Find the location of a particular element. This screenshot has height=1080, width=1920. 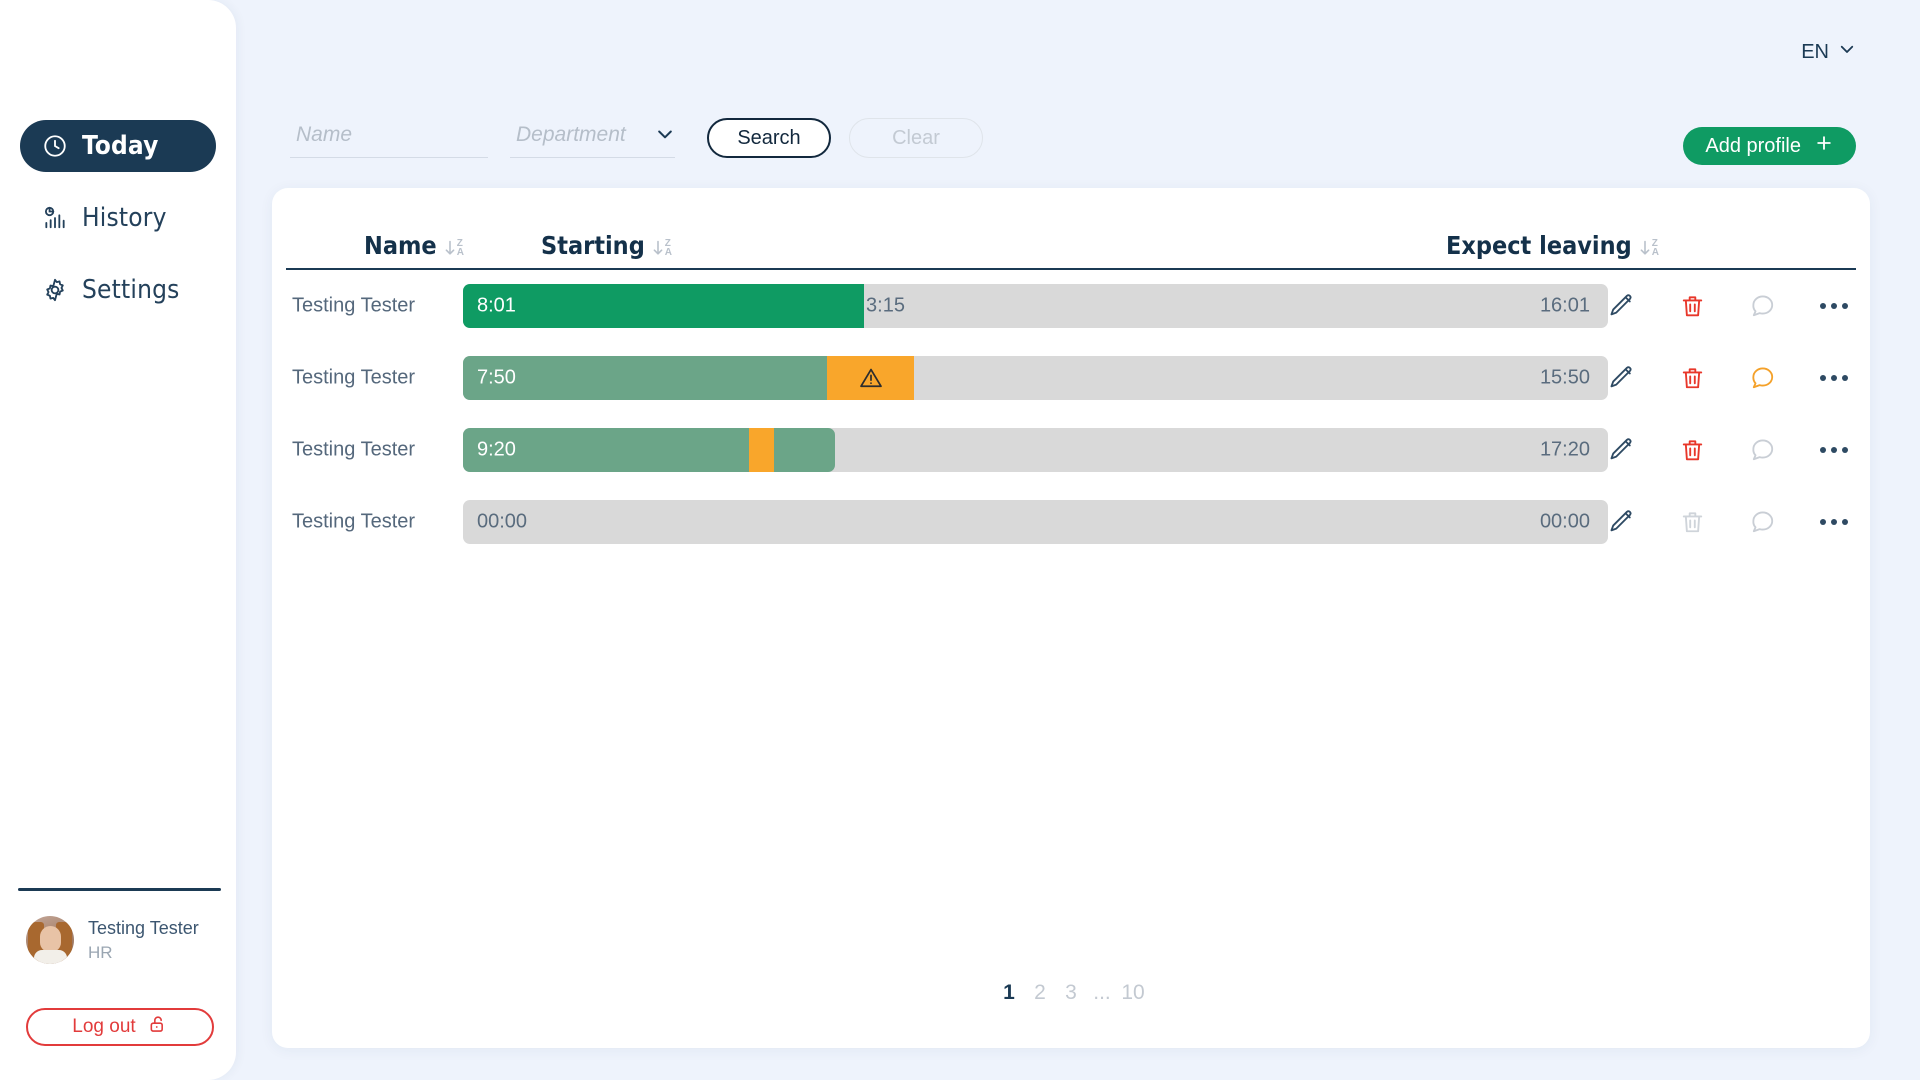

column-header-label: Name is located at coordinates (400, 245).